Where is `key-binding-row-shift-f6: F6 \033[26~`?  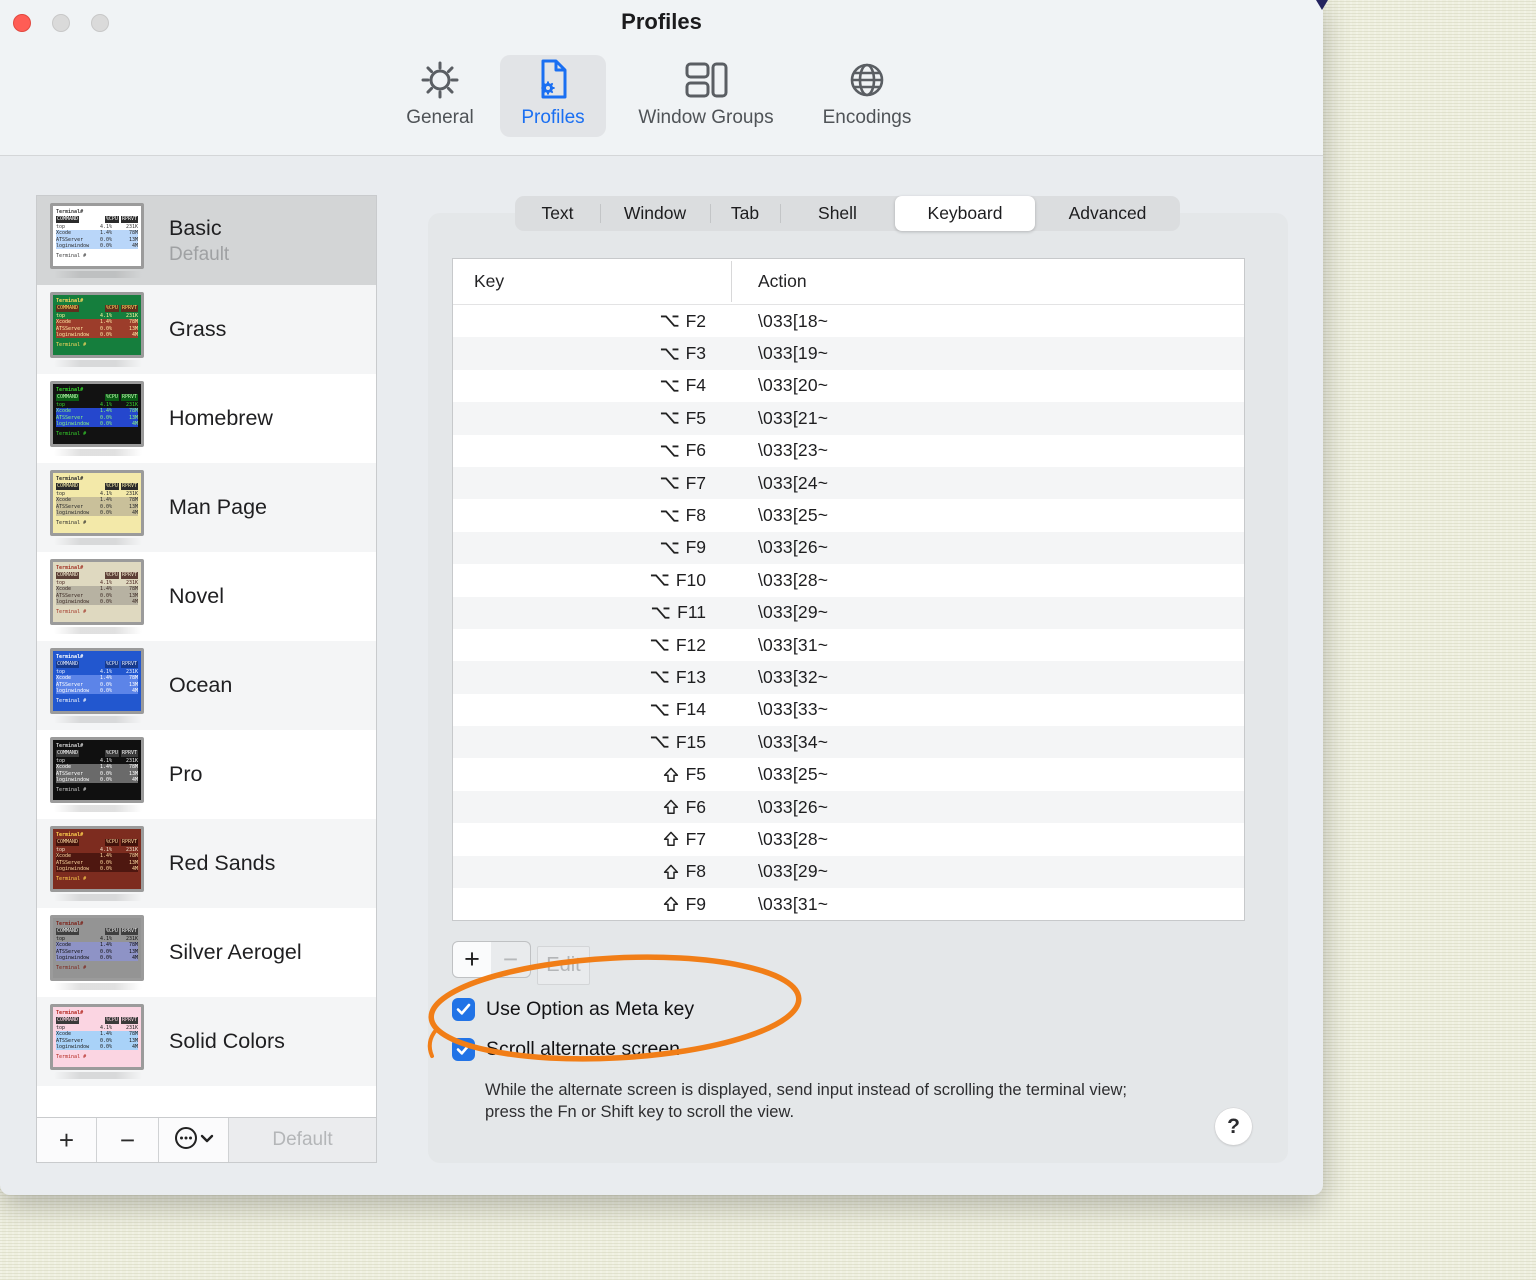
key-binding-row-shift-f6: F6 \033[26~ is located at coordinates (848, 807).